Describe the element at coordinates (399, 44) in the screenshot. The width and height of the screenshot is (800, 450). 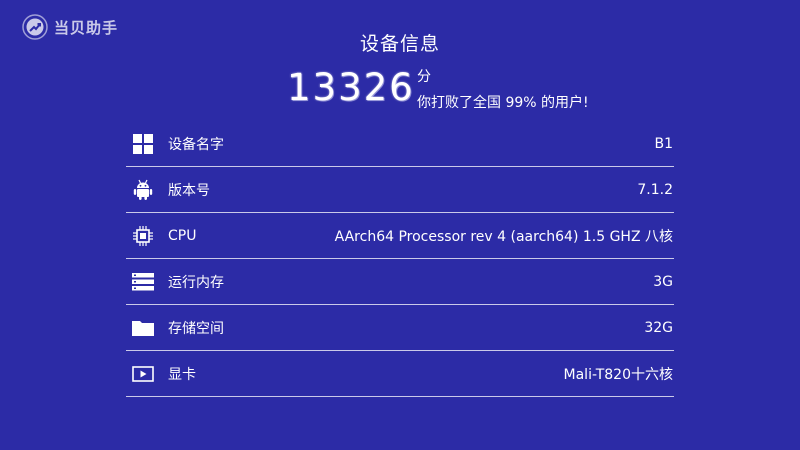
I see `page-title: 设备信息` at that location.